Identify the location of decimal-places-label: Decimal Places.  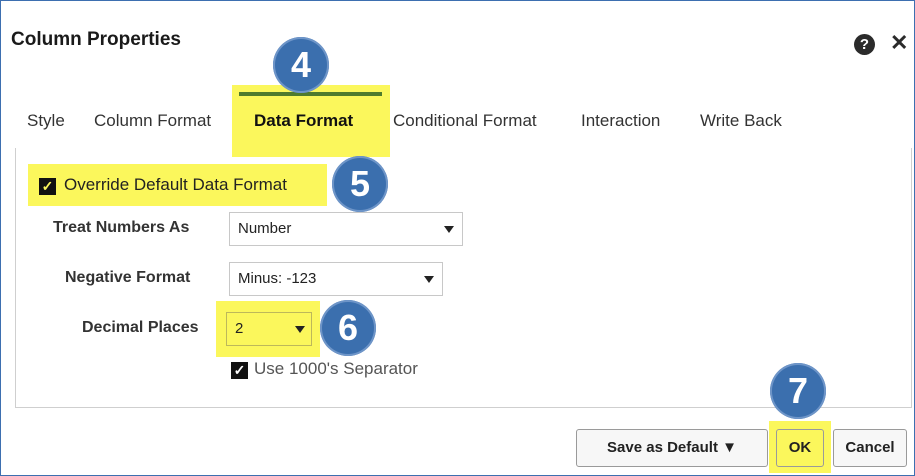
(140, 327).